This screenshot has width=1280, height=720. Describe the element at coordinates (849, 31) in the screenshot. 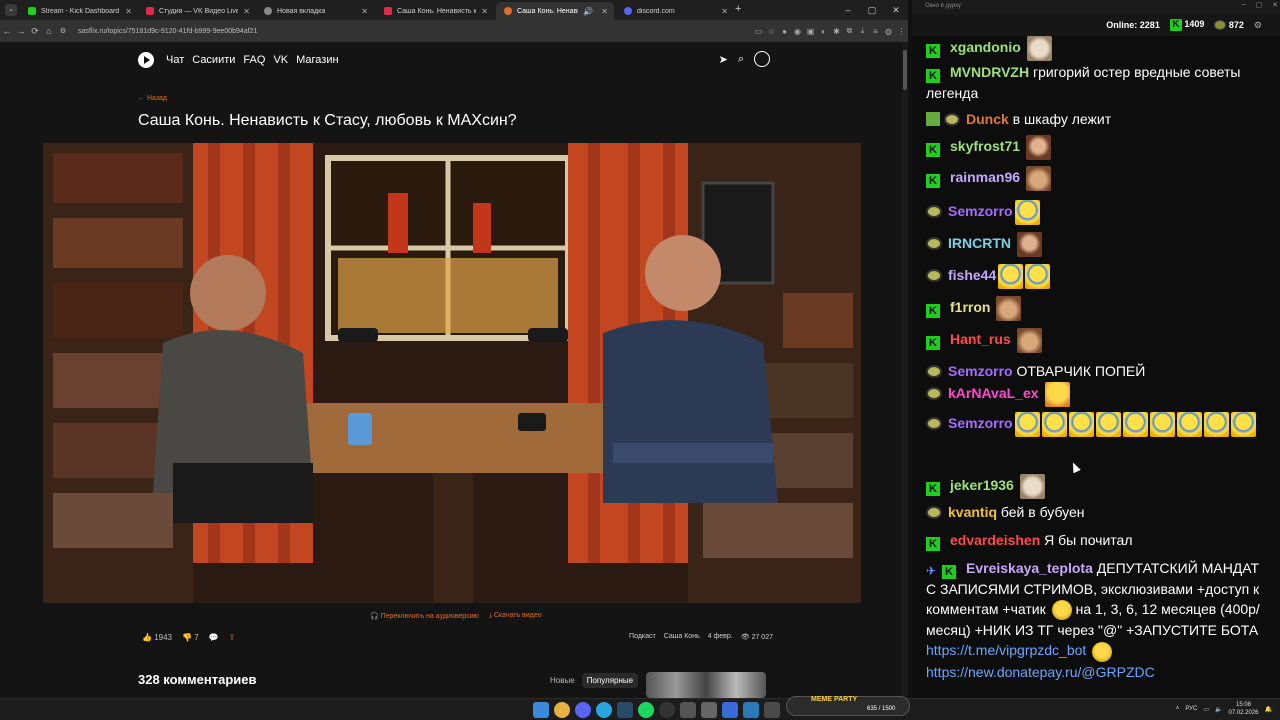

I see `extensions-puzzle-icon: ⧉` at that location.